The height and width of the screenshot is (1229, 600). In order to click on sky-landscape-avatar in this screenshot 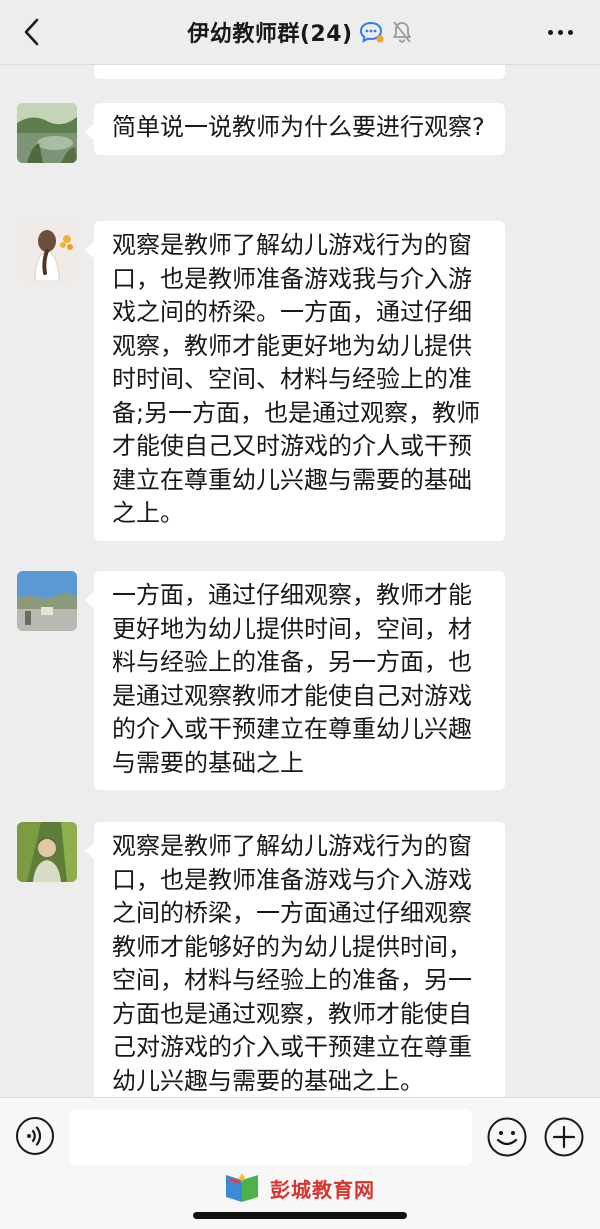, I will do `click(47, 601)`.